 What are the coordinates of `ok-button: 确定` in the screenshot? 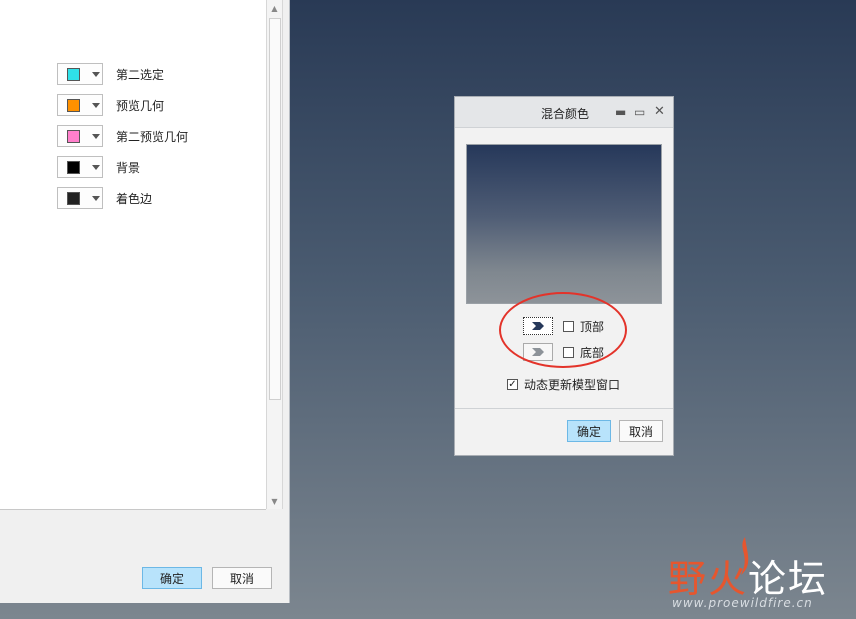 It's located at (172, 578).